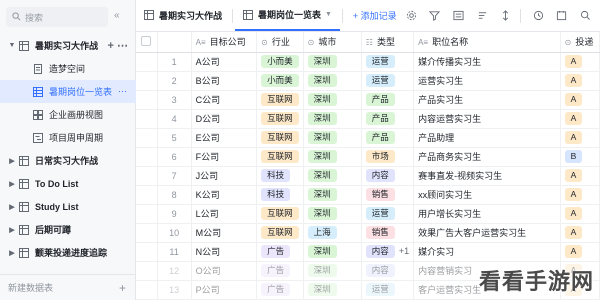 This screenshot has height=300, width=600. What do you see at coordinates (68, 45) in the screenshot?
I see `sidebar-item: ▼ 暑期实习大作战 + ⋯` at bounding box center [68, 45].